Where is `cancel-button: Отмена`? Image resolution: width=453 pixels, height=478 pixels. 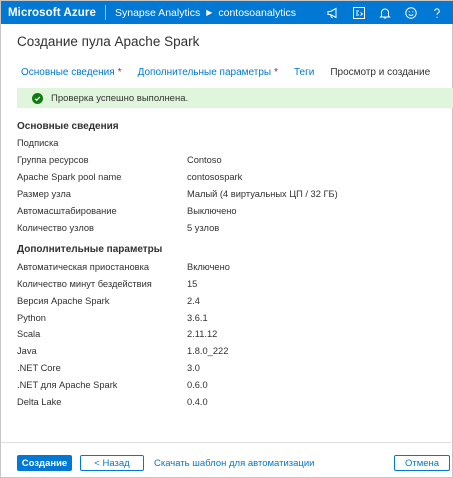 cancel-button: Отмена is located at coordinates (422, 463).